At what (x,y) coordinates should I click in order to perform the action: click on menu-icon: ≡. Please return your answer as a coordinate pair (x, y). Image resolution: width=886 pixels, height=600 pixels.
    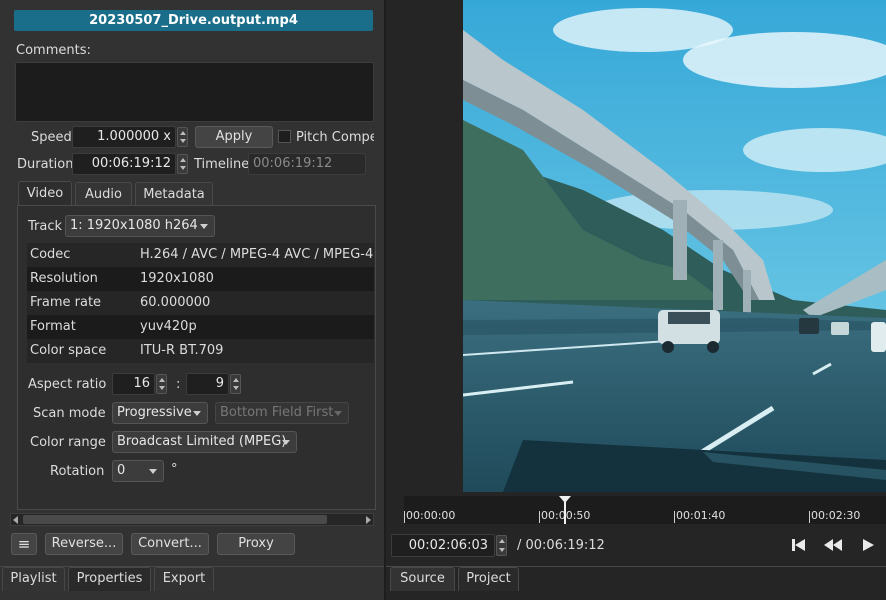
    Looking at the image, I should click on (24, 544).